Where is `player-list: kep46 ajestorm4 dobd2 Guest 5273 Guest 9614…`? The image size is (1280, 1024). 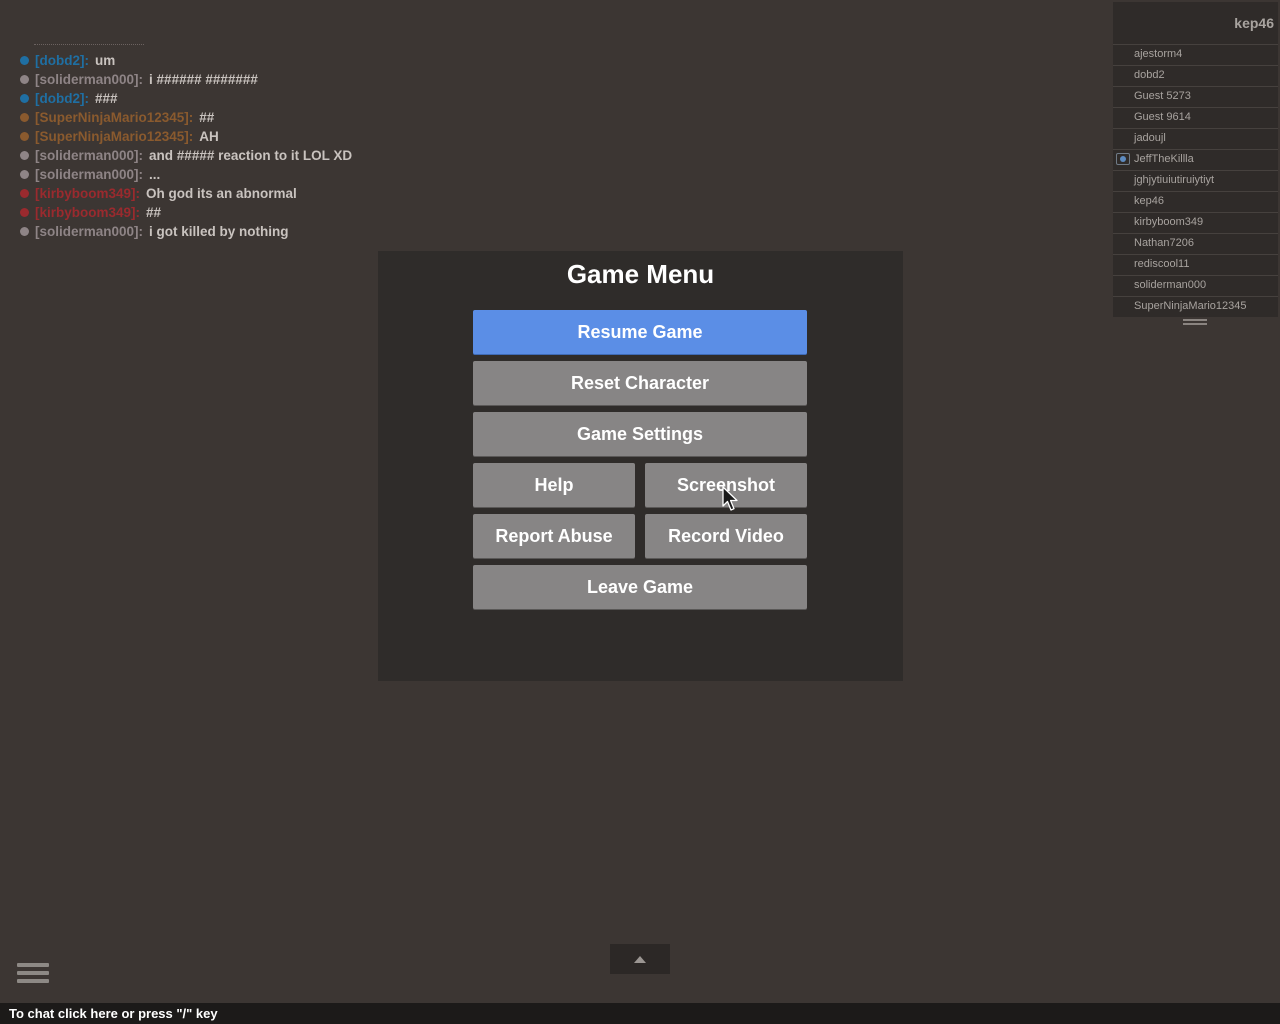
player-list: kep46 ajestorm4 dobd2 Guest 5273 Guest 9614… is located at coordinates (1195, 159).